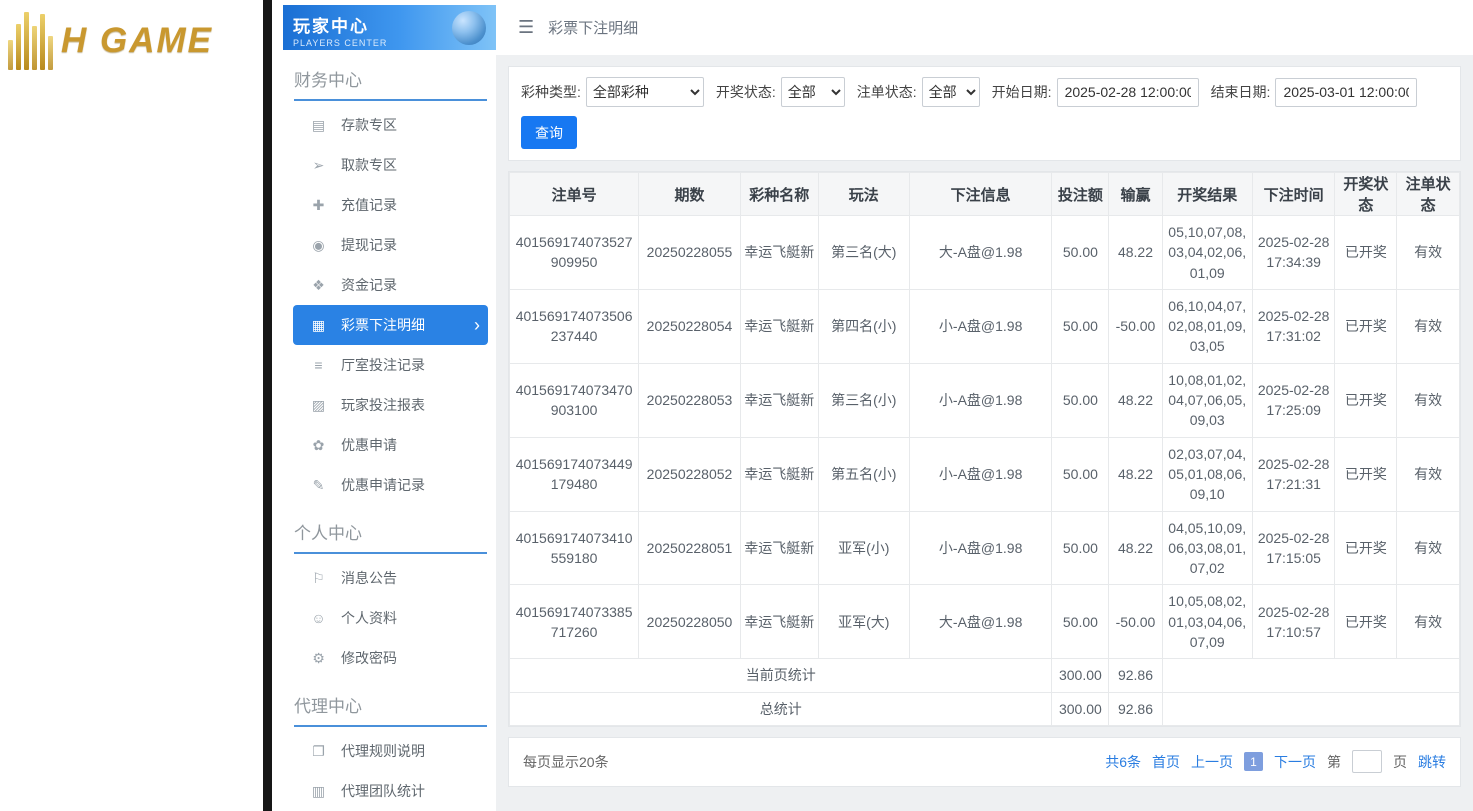 This screenshot has height=811, width=1473. I want to click on order-status-label: 注单状态:, so click(886, 92).